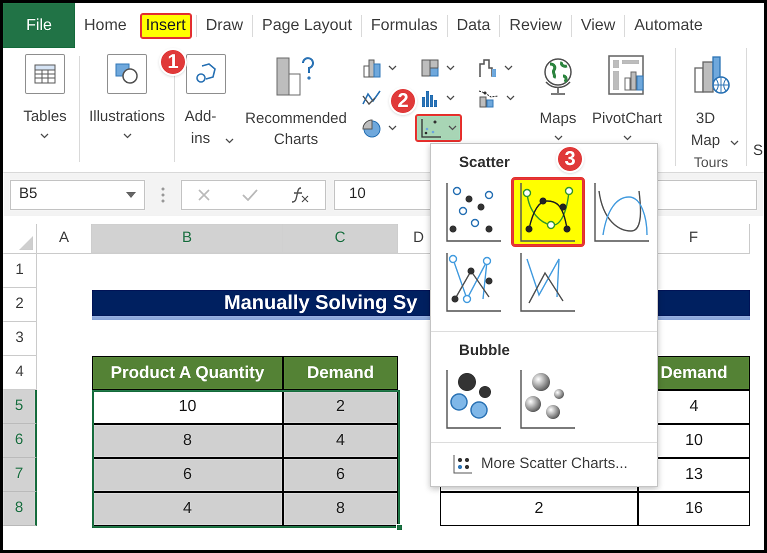 The image size is (767, 553). Describe the element at coordinates (372, 68) in the screenshot. I see `column-chart-icon` at that location.